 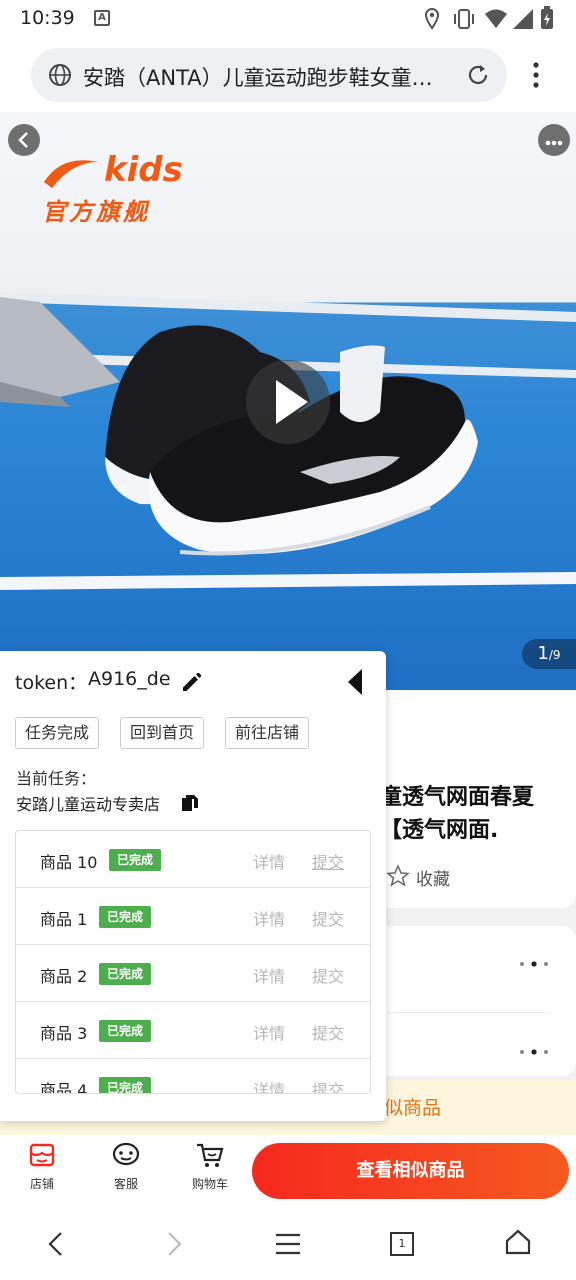 I want to click on token-label: token：, so click(x=51, y=683).